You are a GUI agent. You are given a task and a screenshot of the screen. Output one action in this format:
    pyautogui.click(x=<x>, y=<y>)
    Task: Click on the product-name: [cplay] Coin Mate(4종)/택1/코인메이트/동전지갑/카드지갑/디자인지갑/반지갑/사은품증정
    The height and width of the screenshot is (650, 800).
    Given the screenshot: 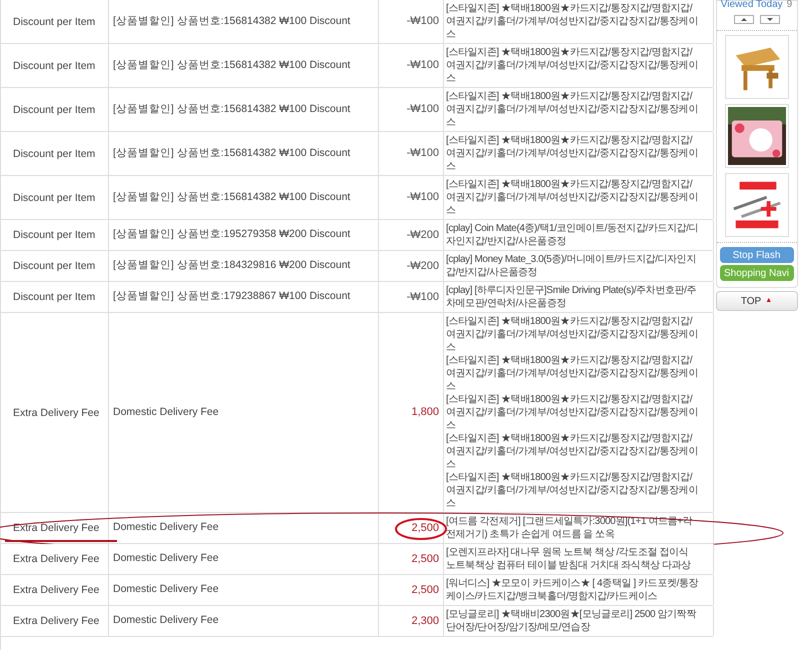 What is the action you would take?
    pyautogui.click(x=572, y=235)
    